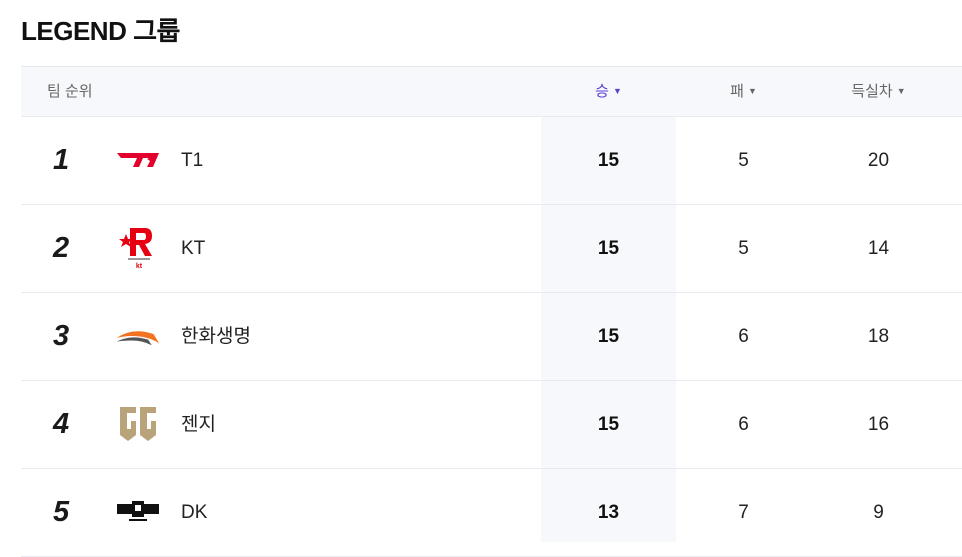 The height and width of the screenshot is (557, 962). Describe the element at coordinates (138, 512) in the screenshot. I see `dk-logo-icon` at that location.